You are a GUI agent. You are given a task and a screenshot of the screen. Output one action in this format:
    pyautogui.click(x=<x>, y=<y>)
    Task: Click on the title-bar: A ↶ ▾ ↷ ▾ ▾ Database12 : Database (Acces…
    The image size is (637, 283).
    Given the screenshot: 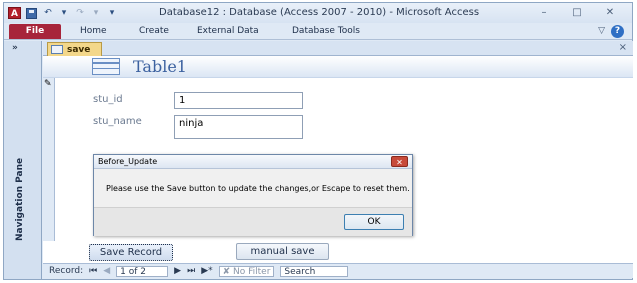 What is the action you would take?
    pyautogui.click(x=318, y=13)
    